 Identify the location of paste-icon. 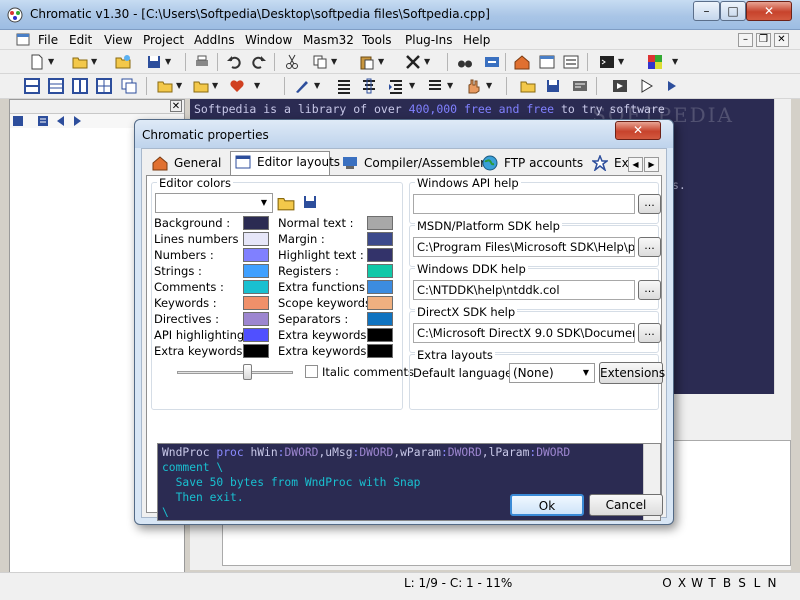
(367, 62).